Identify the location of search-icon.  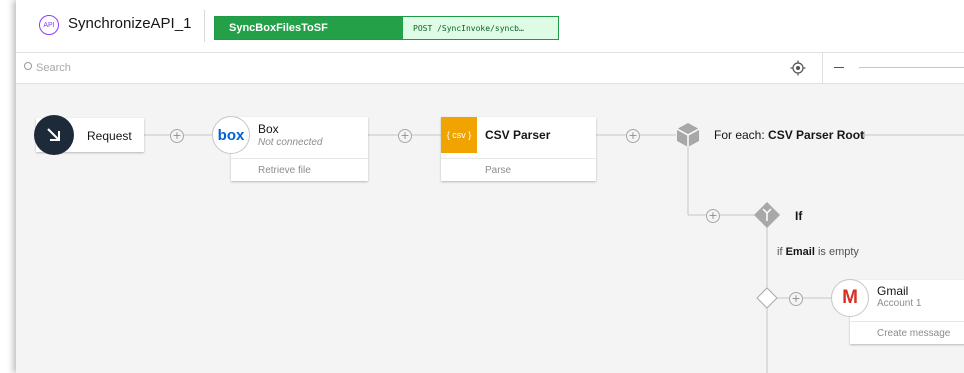
(28, 66).